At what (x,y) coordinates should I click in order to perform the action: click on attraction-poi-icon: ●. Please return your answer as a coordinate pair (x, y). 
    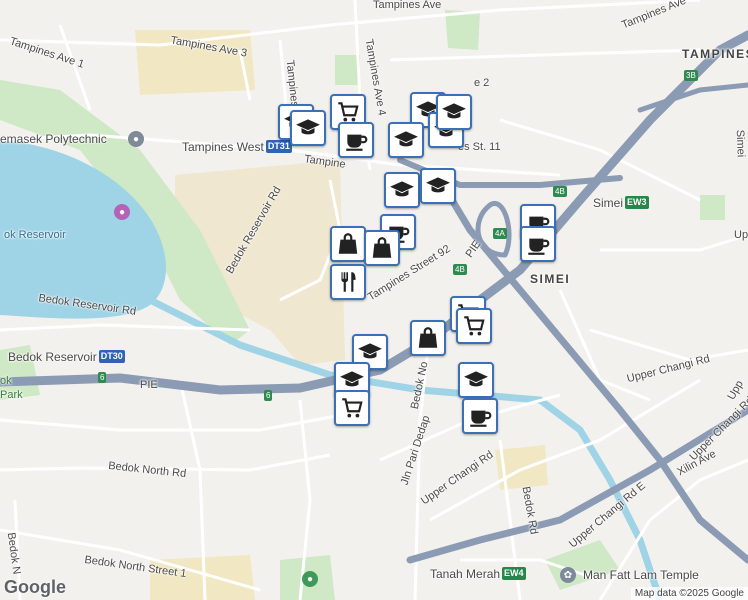
    Looking at the image, I should click on (122, 212).